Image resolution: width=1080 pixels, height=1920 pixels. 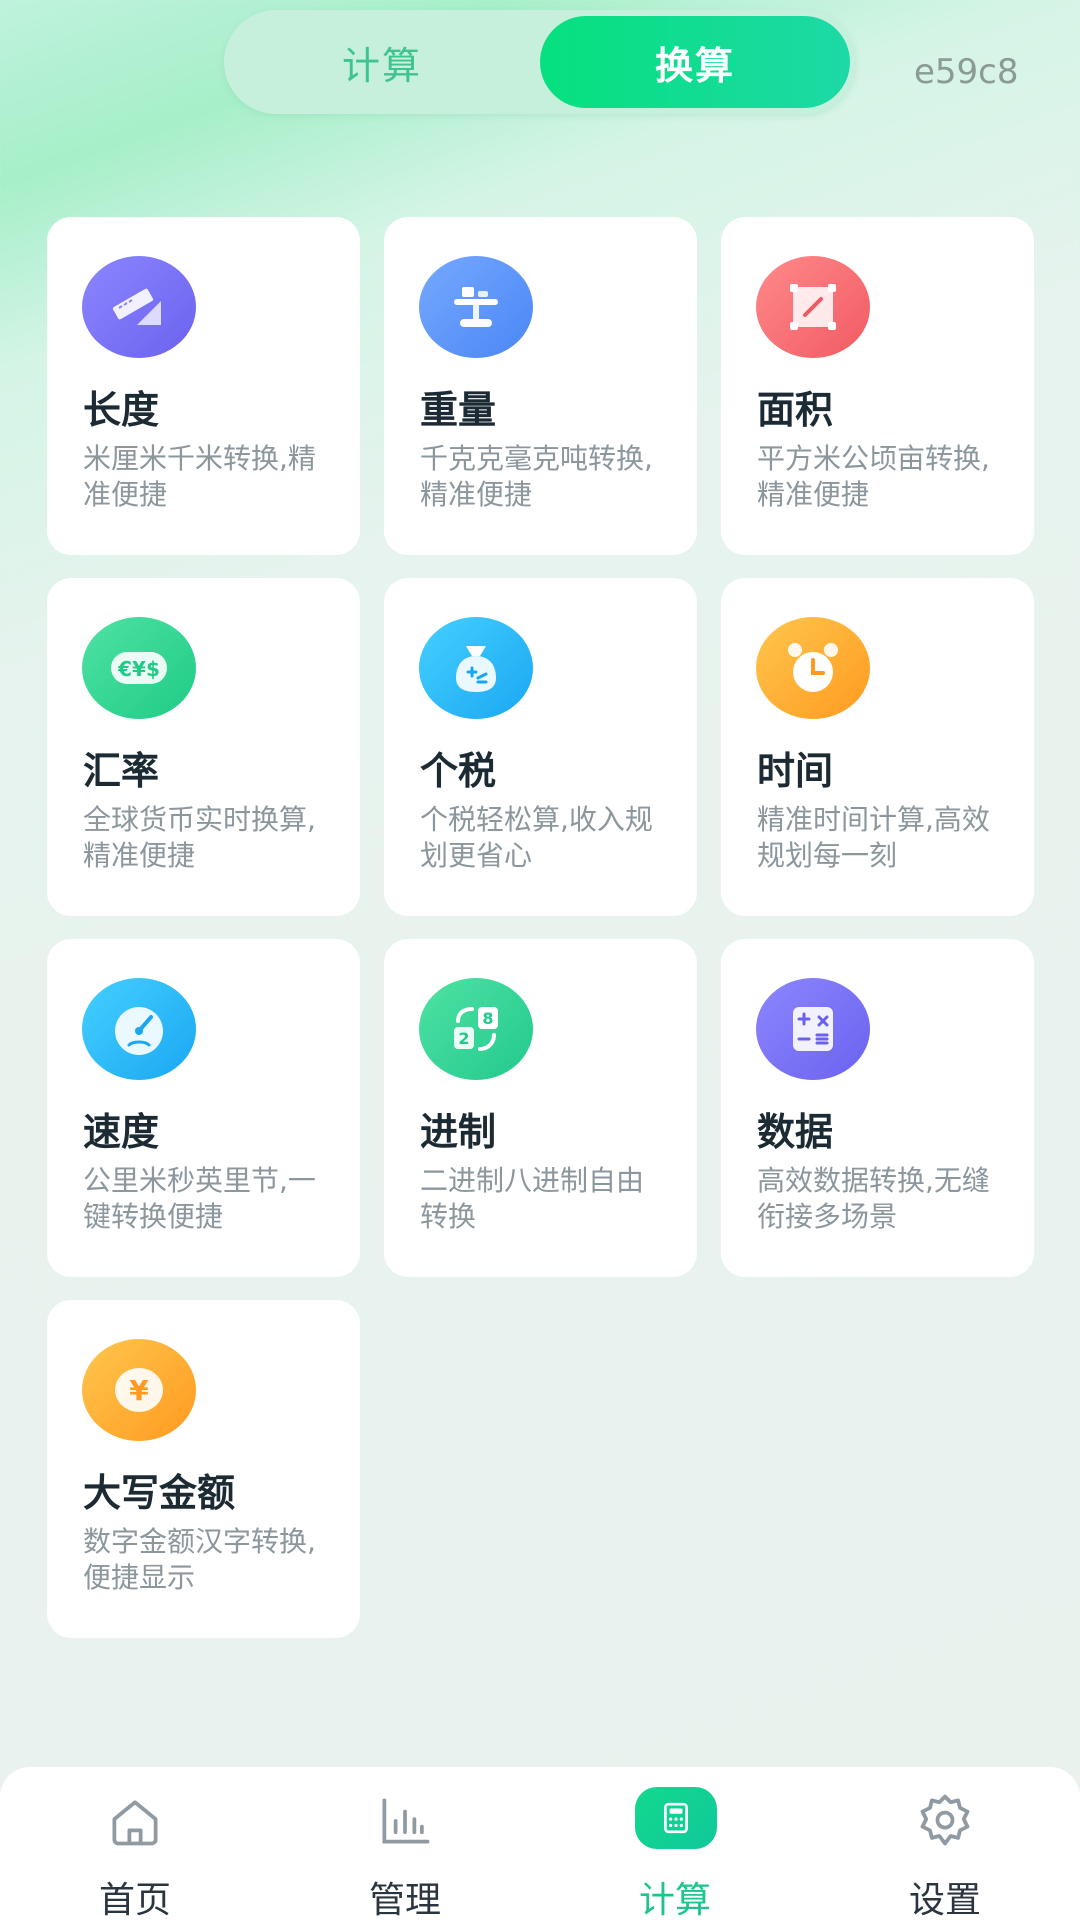 I want to click on card-time: 时间 精准时间计算,高效规划每一刻, so click(x=877, y=747).